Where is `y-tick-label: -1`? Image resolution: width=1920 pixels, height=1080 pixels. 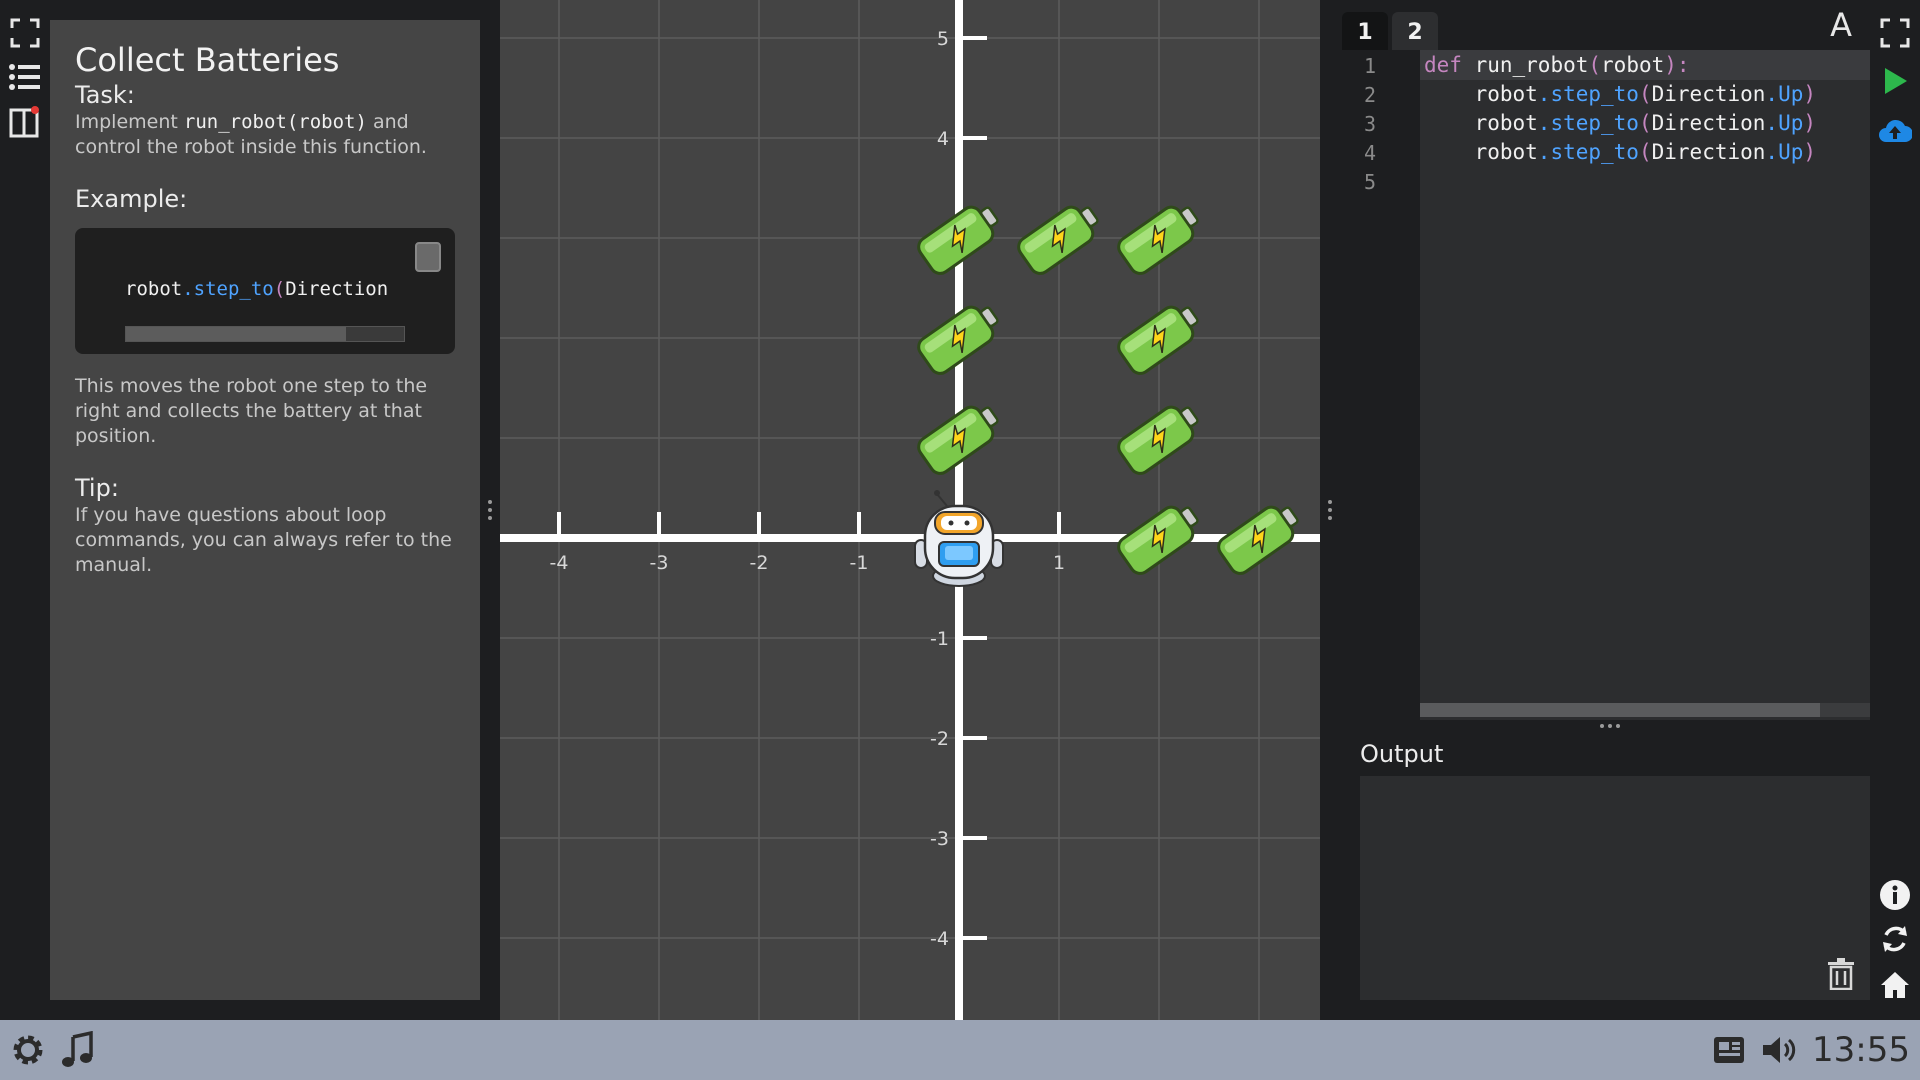 y-tick-label: -1 is located at coordinates (939, 639).